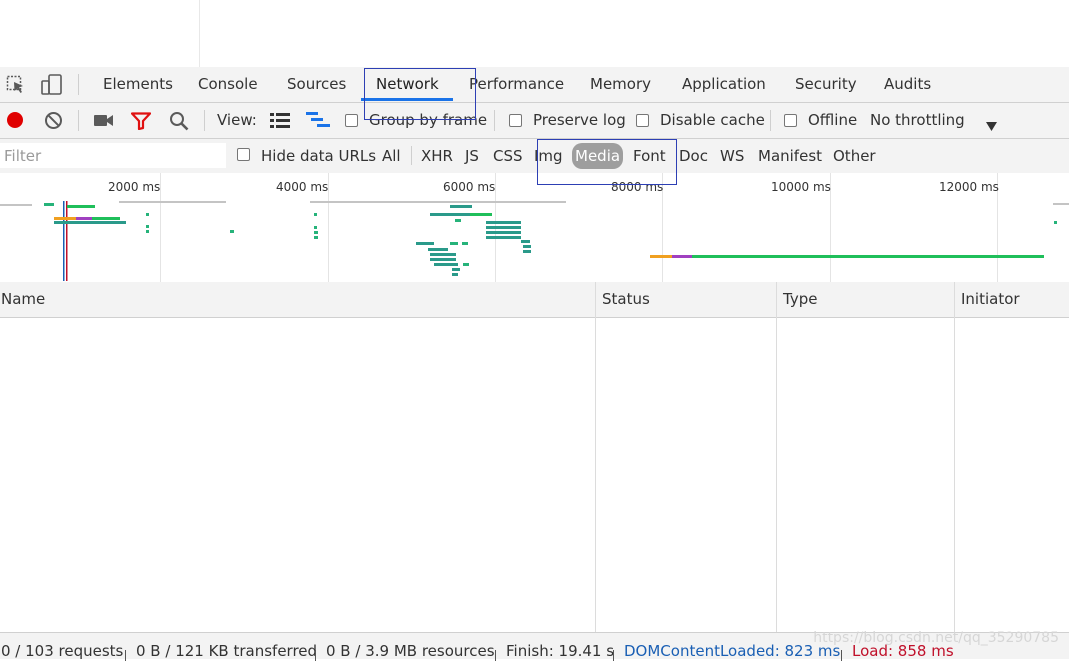  What do you see at coordinates (607, 162) in the screenshot?
I see `media-font-highlight-box` at bounding box center [607, 162].